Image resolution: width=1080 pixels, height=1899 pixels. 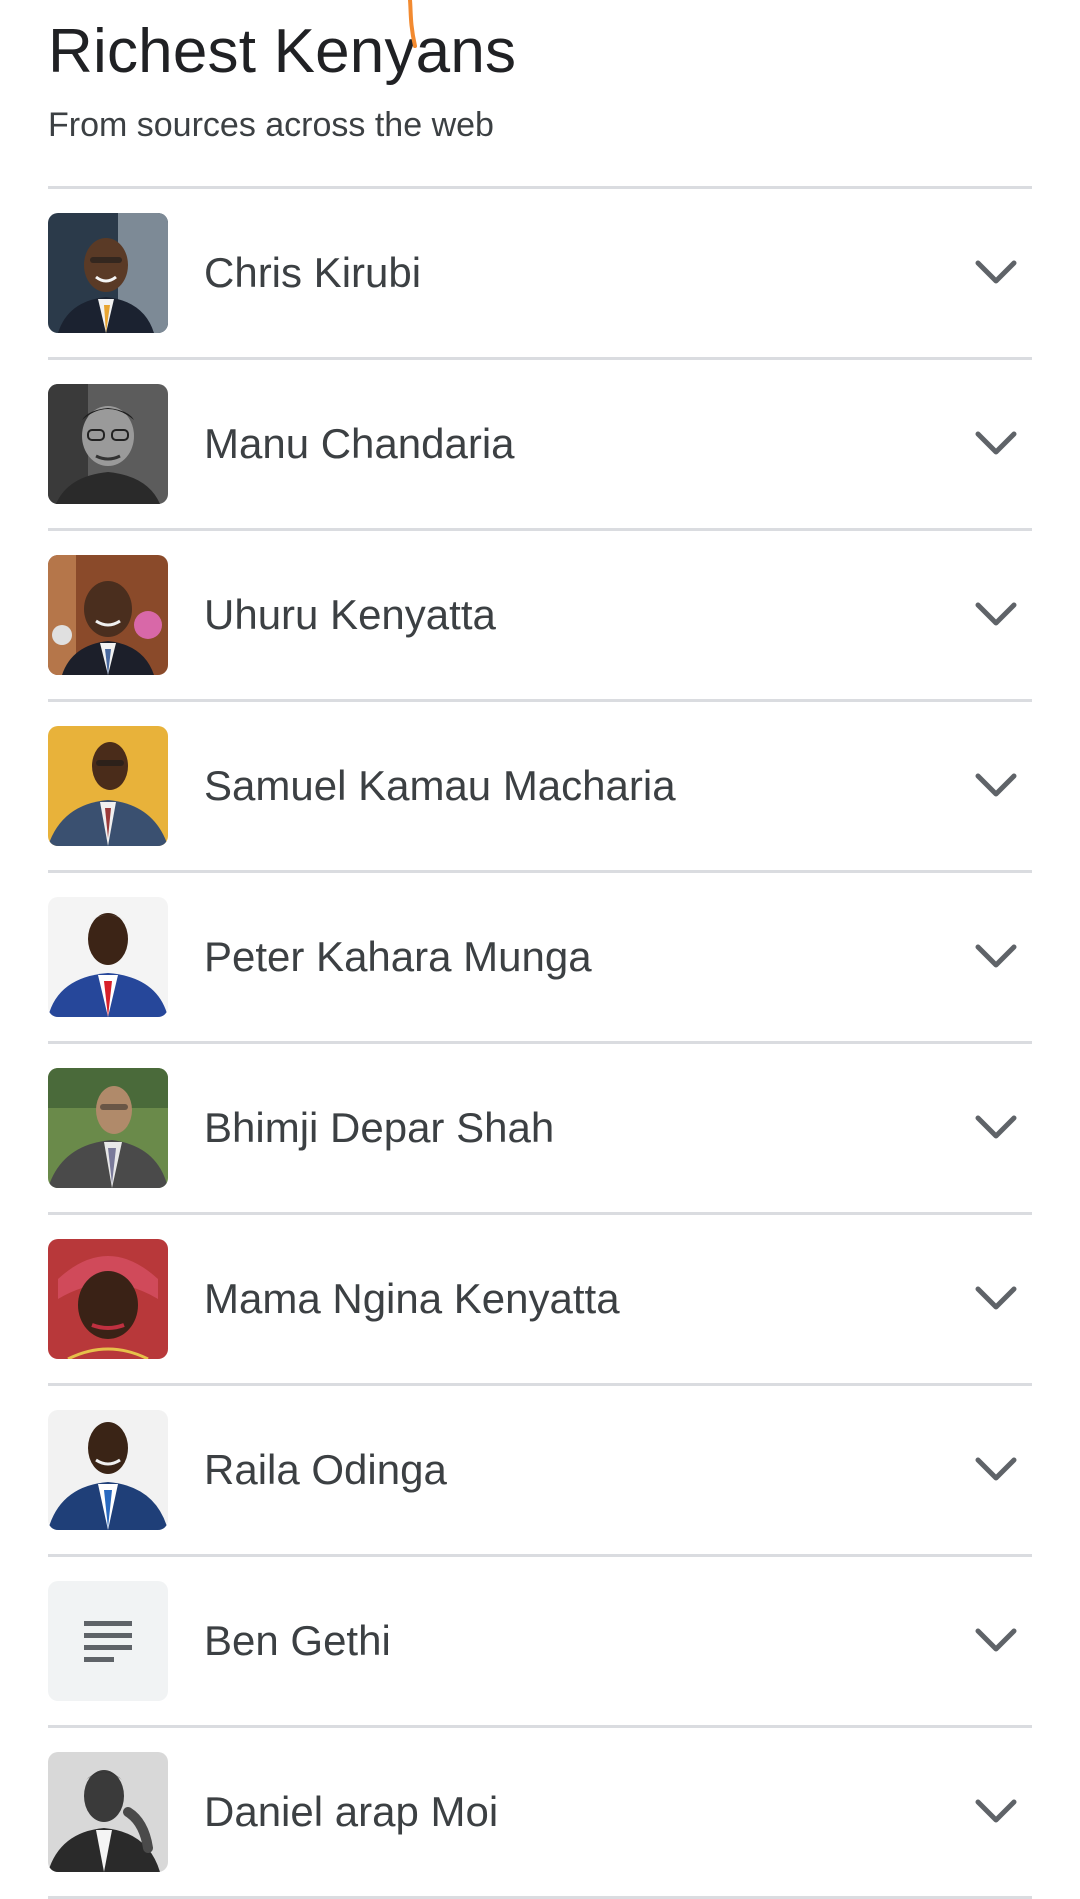 I want to click on list-item: Uhuru Kenyatta, so click(x=540, y=616).